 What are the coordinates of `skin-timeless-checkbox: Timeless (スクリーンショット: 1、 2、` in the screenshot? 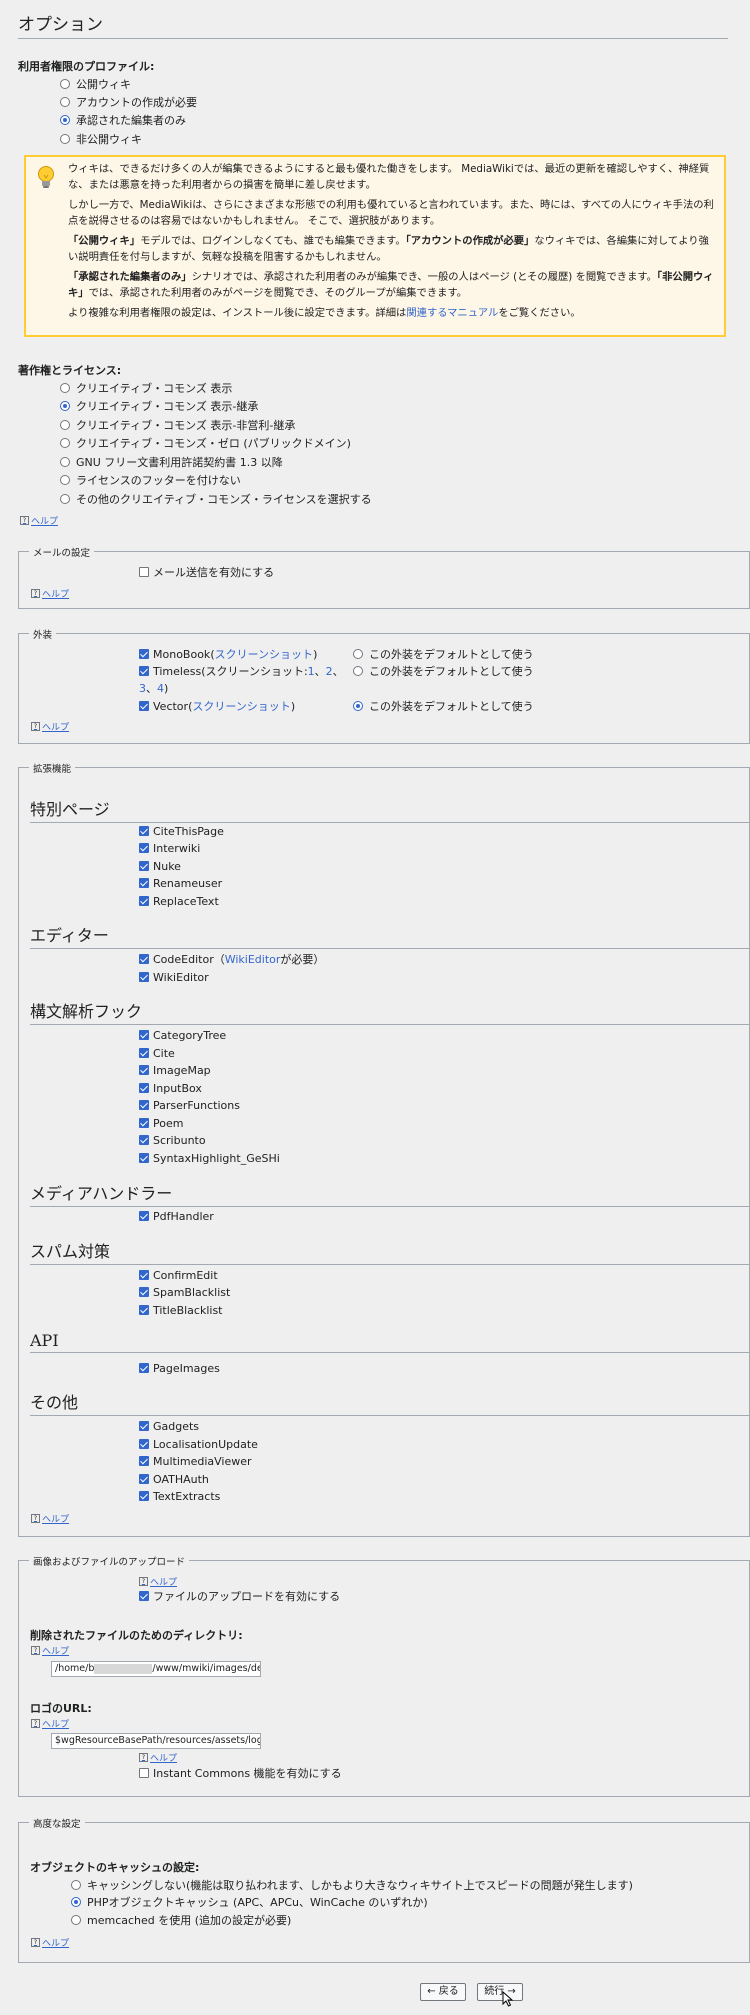 It's located at (241, 671).